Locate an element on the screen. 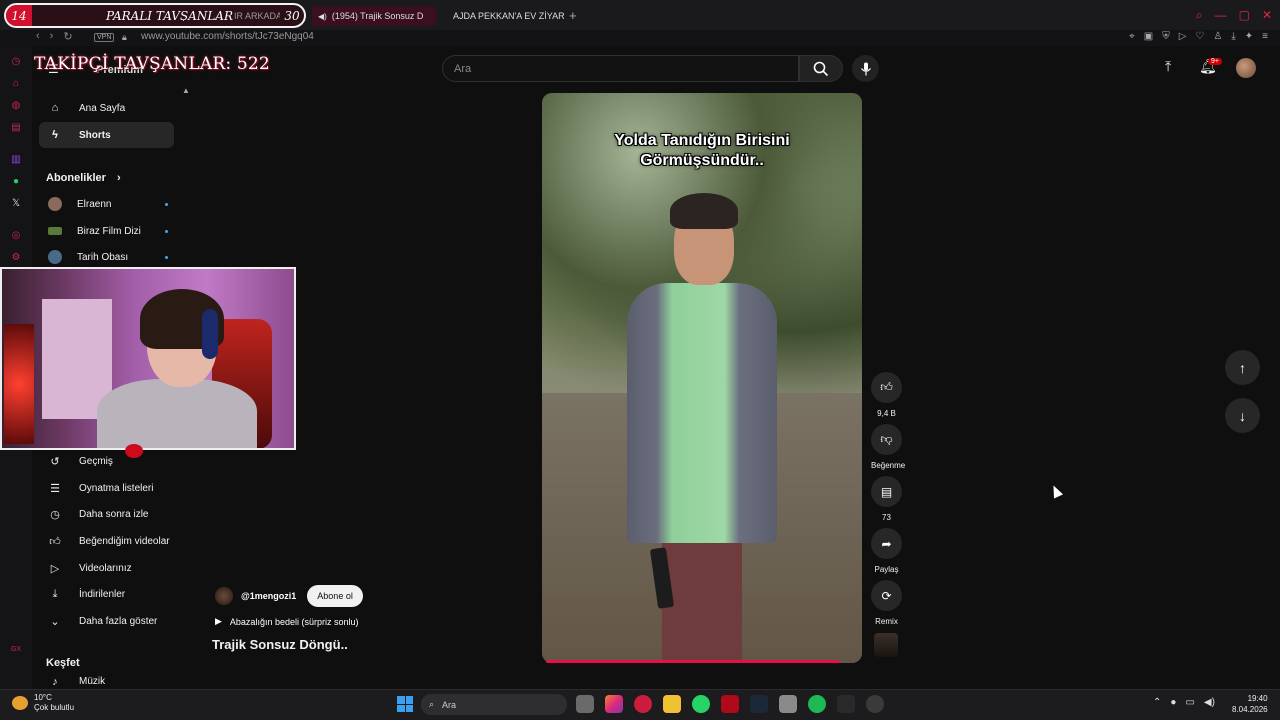 Image resolution: width=1280 pixels, height=720 pixels. share-button: ➦ is located at coordinates (886, 543).